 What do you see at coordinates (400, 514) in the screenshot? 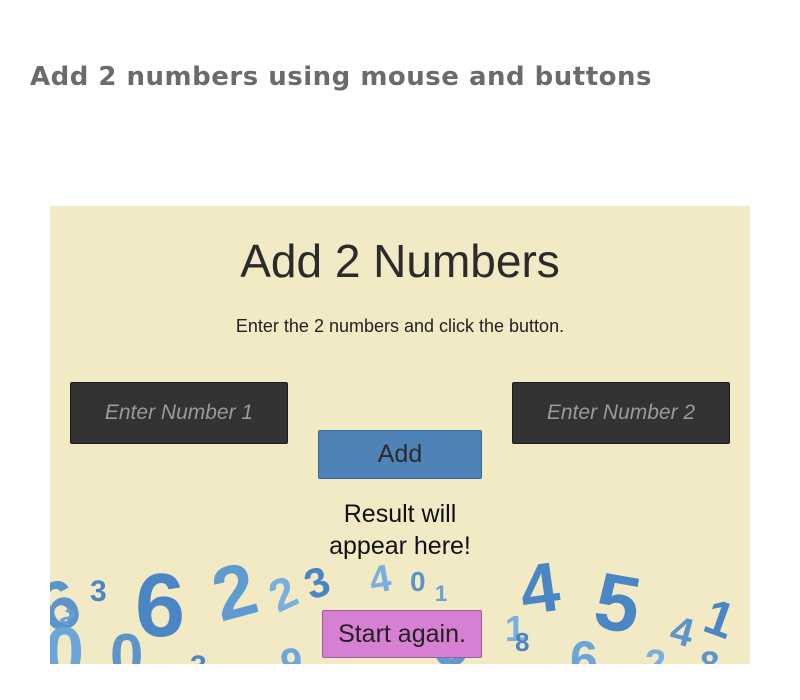
I see `result-line-1: Result will` at bounding box center [400, 514].